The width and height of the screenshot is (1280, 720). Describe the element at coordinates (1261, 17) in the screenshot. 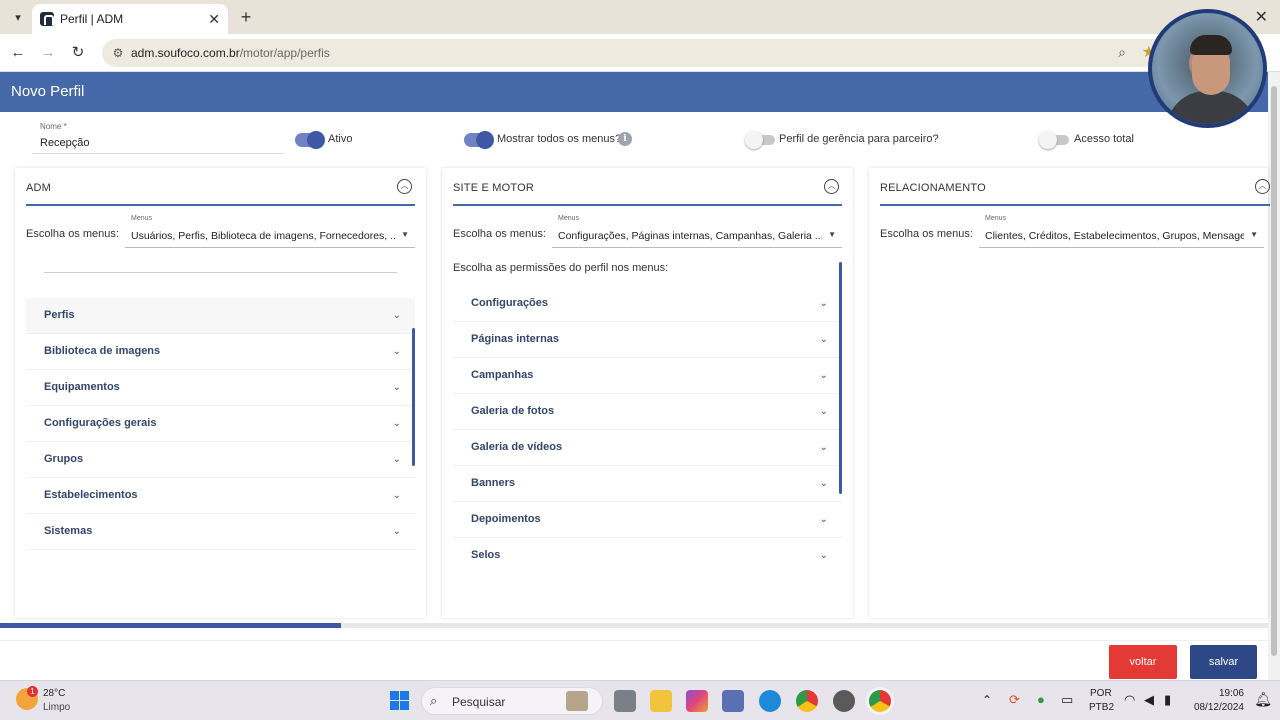

I see `window-close-icon: ✕` at that location.